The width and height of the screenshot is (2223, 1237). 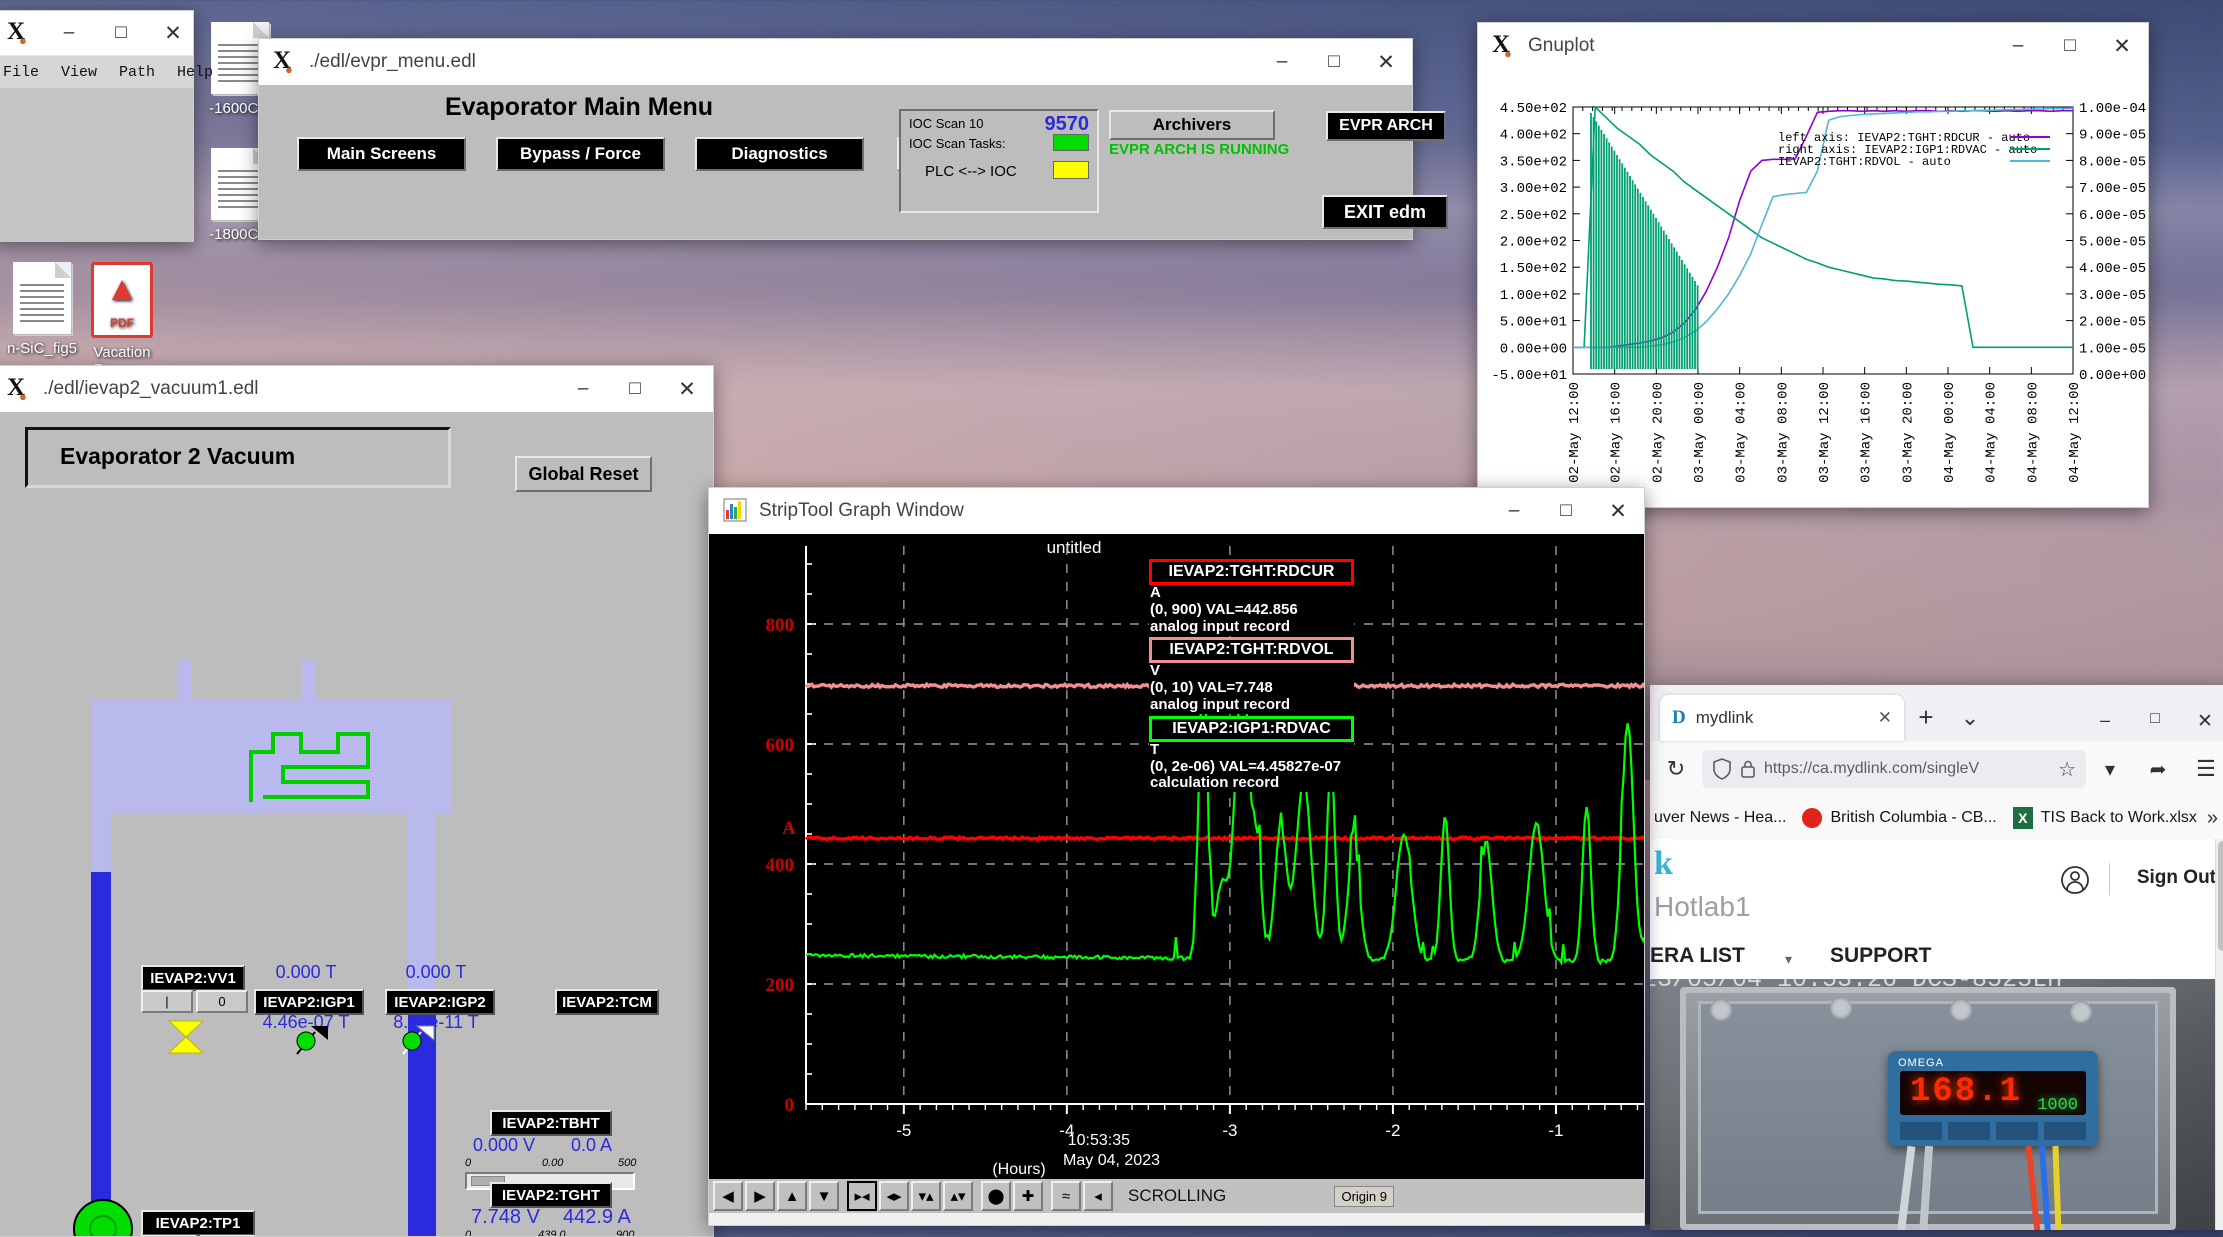 I want to click on compress-horizontal-icon: ▸◂, so click(x=862, y=1196).